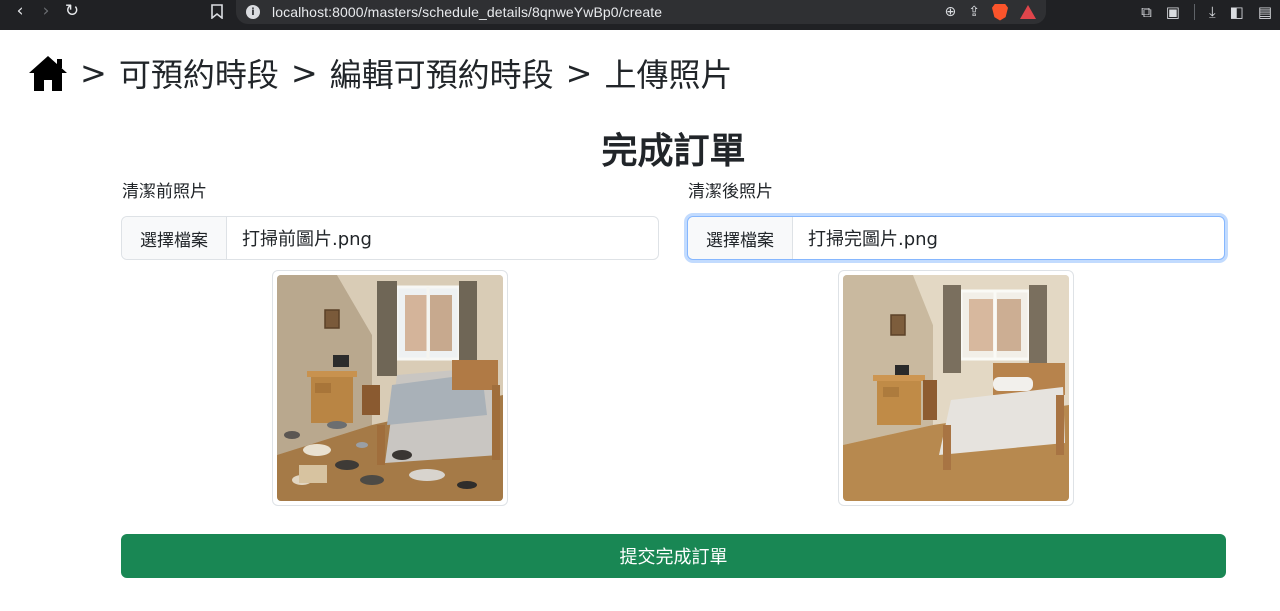  I want to click on home-icon, so click(48, 73).